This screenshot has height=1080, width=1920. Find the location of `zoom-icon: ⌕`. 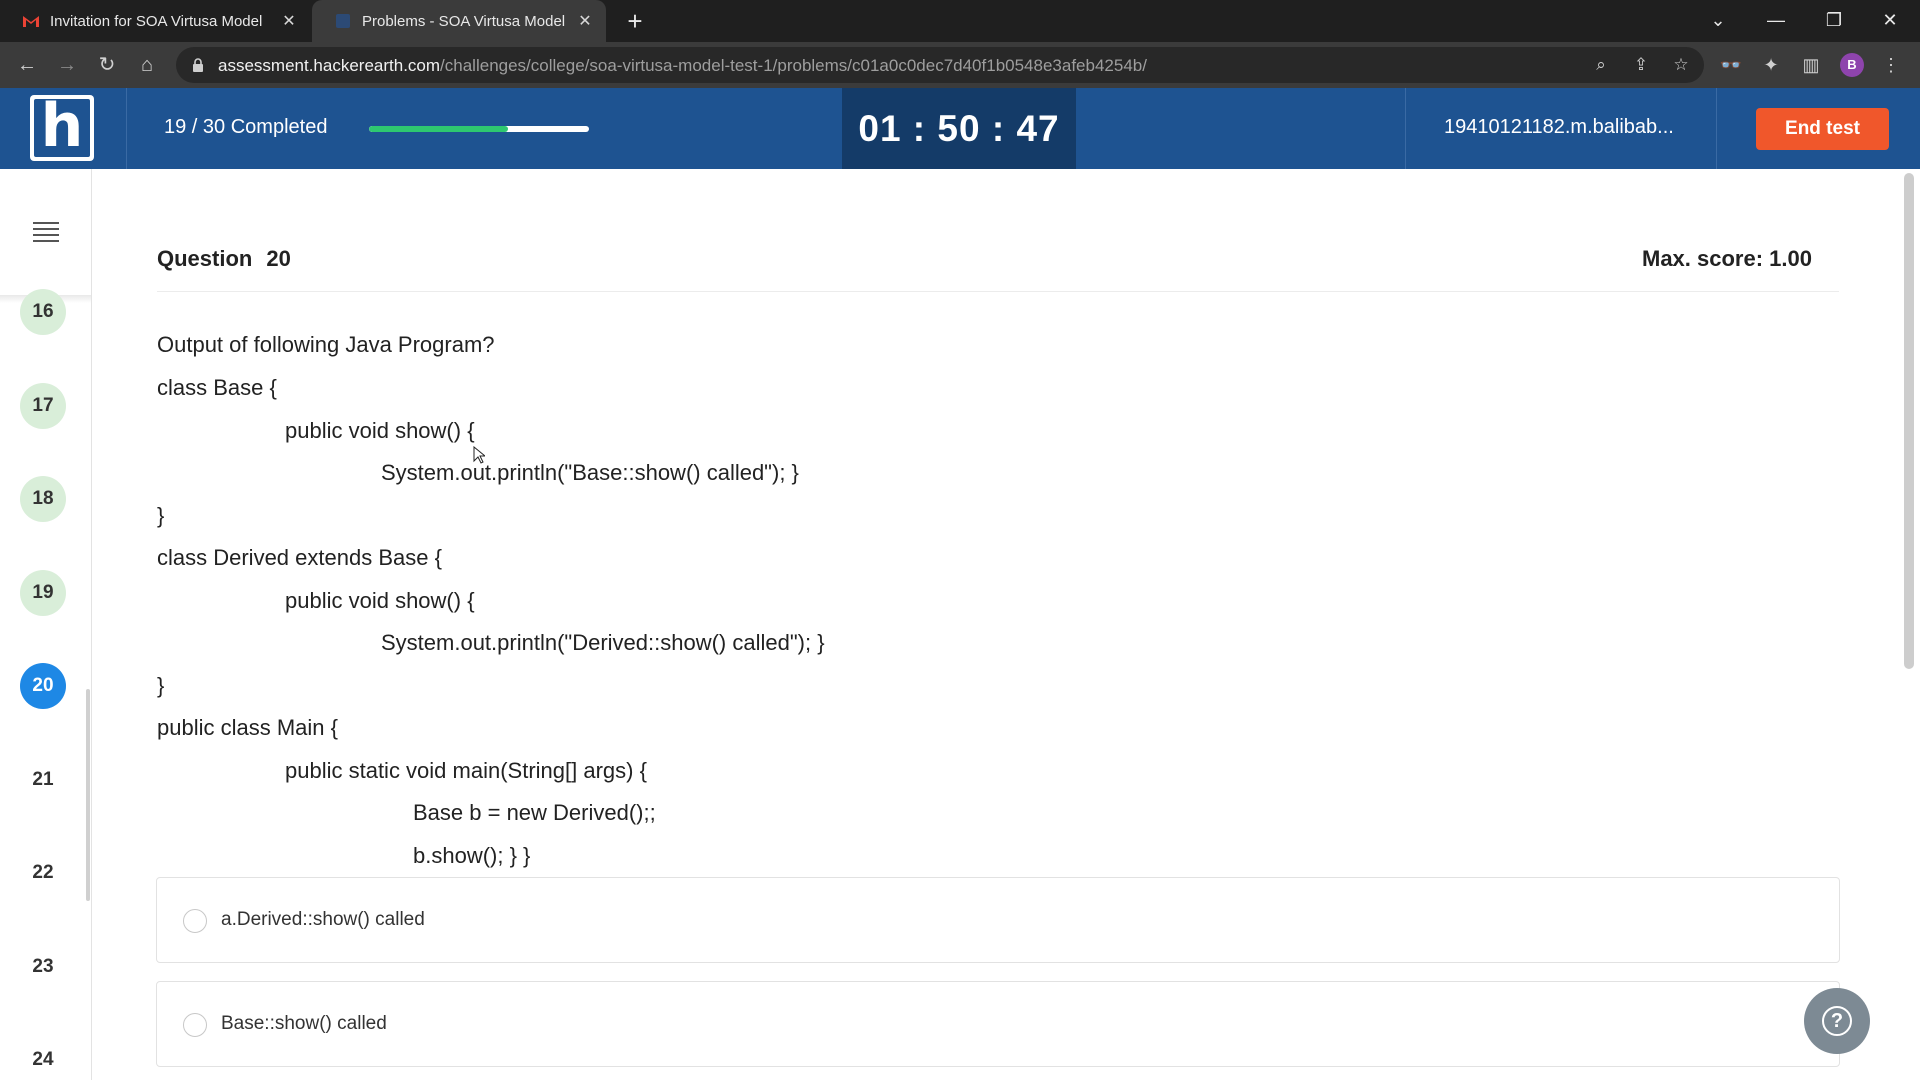

zoom-icon: ⌕ is located at coordinates (1601, 65).